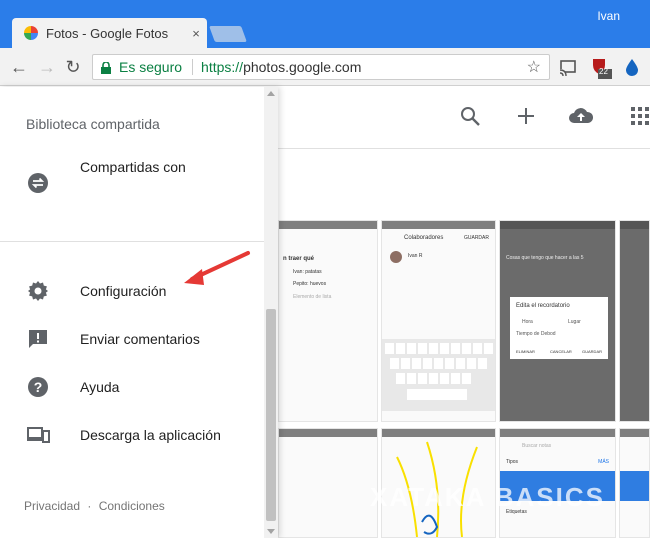  I want to click on create-plus-icon, so click(526, 117).